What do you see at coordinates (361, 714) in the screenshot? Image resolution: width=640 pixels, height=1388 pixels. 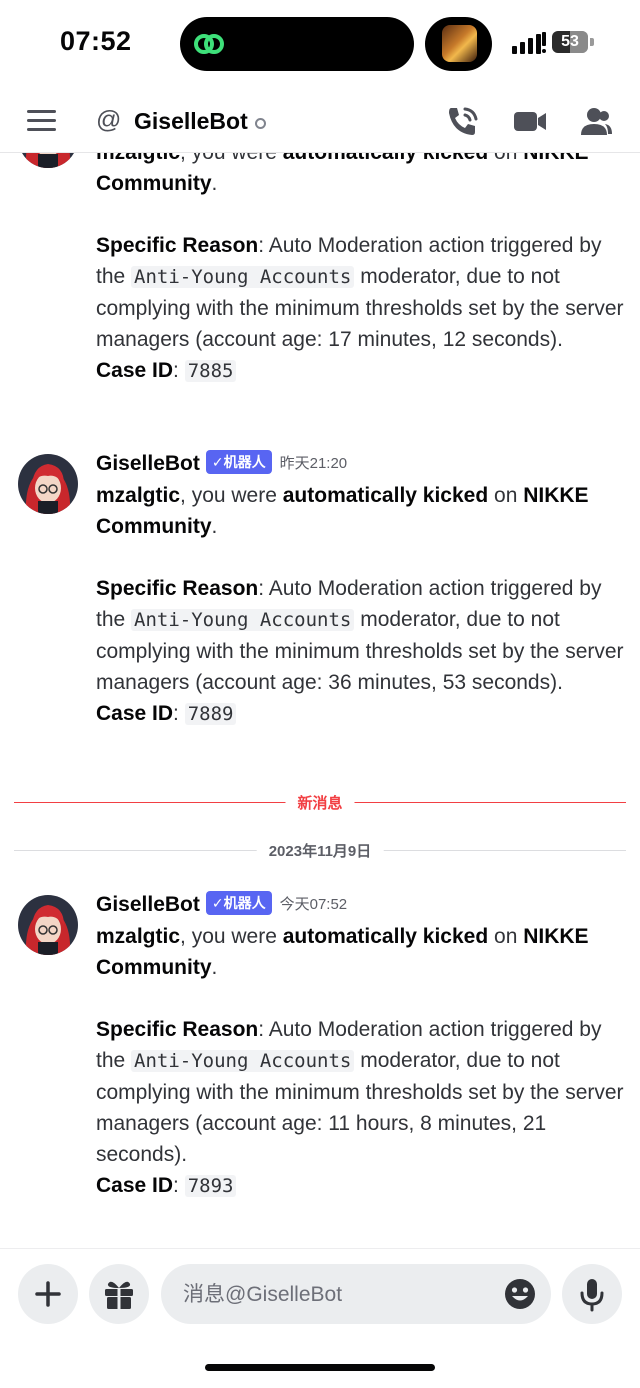 I see `case-line: Case ID: 7889` at bounding box center [361, 714].